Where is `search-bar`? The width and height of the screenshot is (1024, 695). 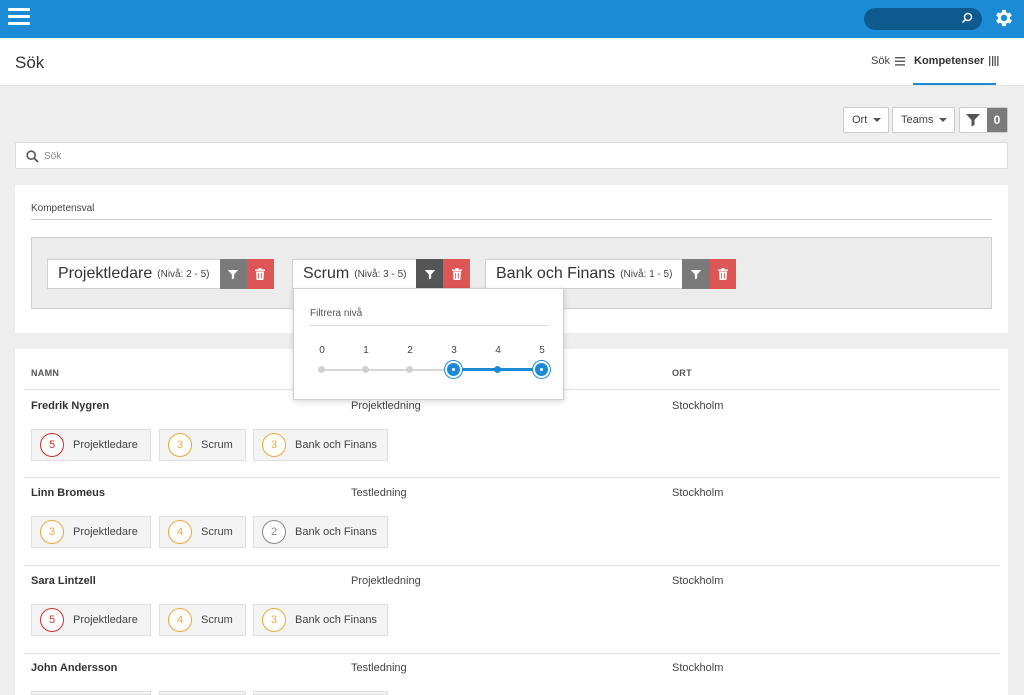 search-bar is located at coordinates (511, 155).